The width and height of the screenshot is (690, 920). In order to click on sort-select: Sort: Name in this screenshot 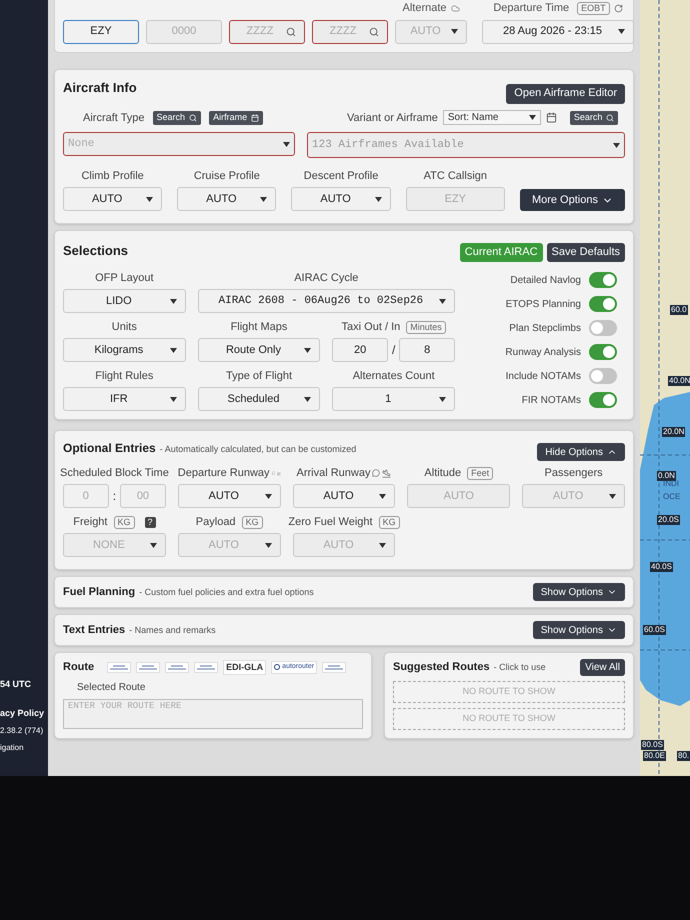, I will do `click(491, 118)`.